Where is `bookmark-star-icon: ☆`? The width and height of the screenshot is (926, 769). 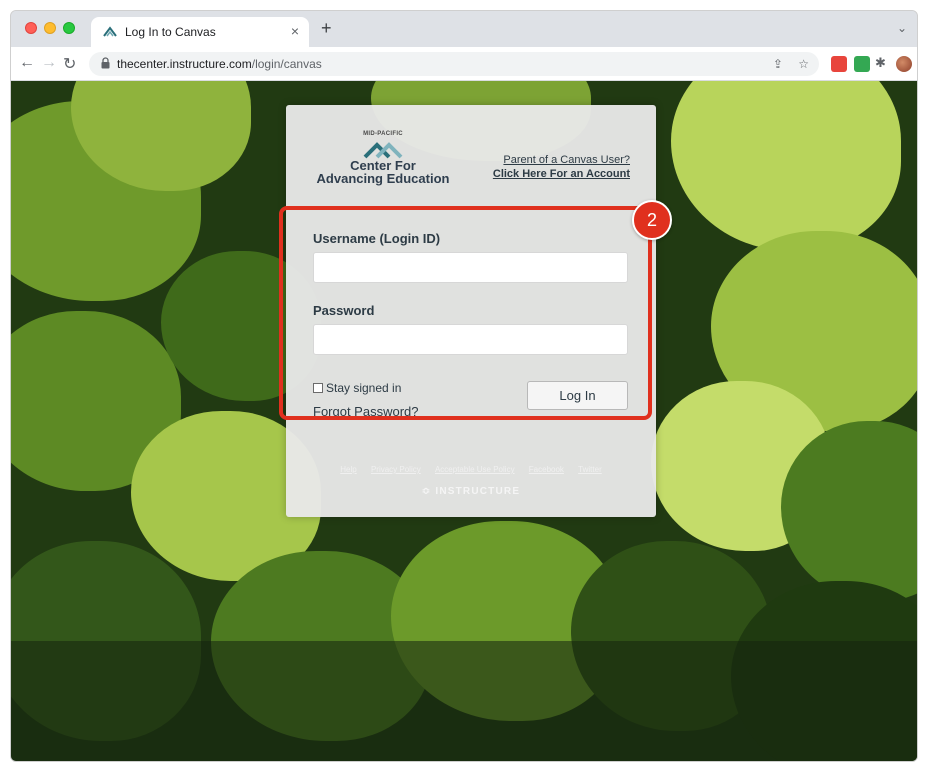 bookmark-star-icon: ☆ is located at coordinates (803, 64).